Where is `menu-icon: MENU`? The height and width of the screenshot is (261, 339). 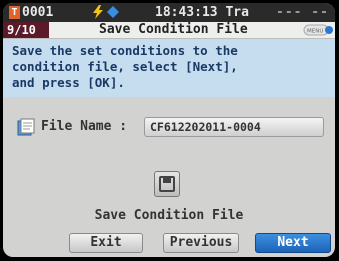 menu-icon: MENU is located at coordinates (318, 30).